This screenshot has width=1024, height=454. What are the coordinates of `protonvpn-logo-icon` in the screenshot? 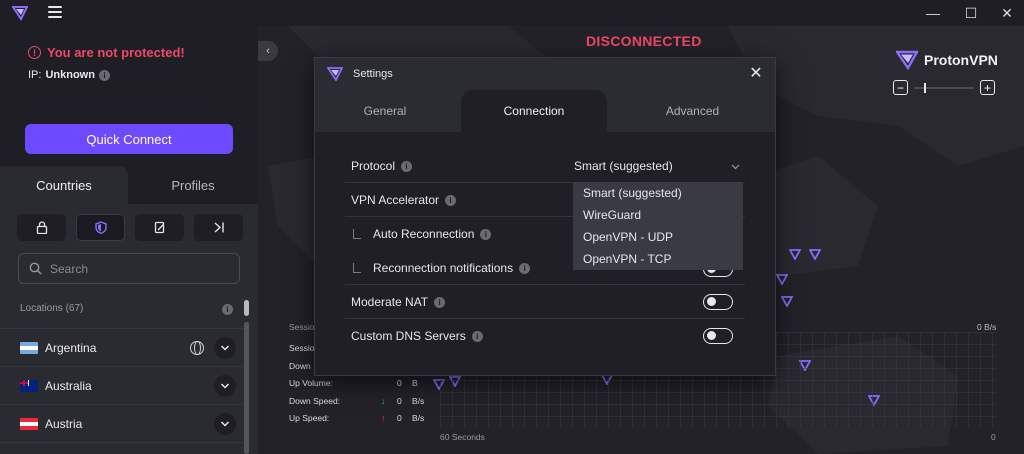 It's located at (907, 60).